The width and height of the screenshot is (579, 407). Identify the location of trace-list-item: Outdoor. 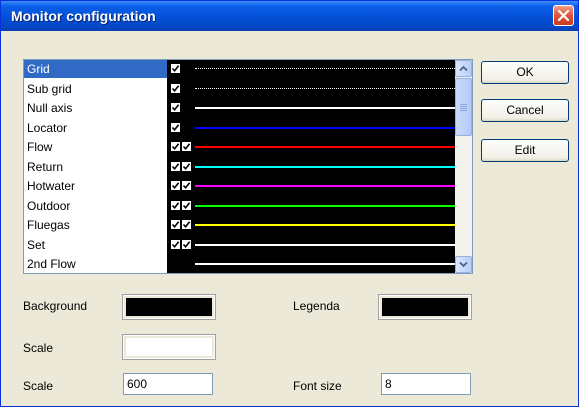
(95, 206).